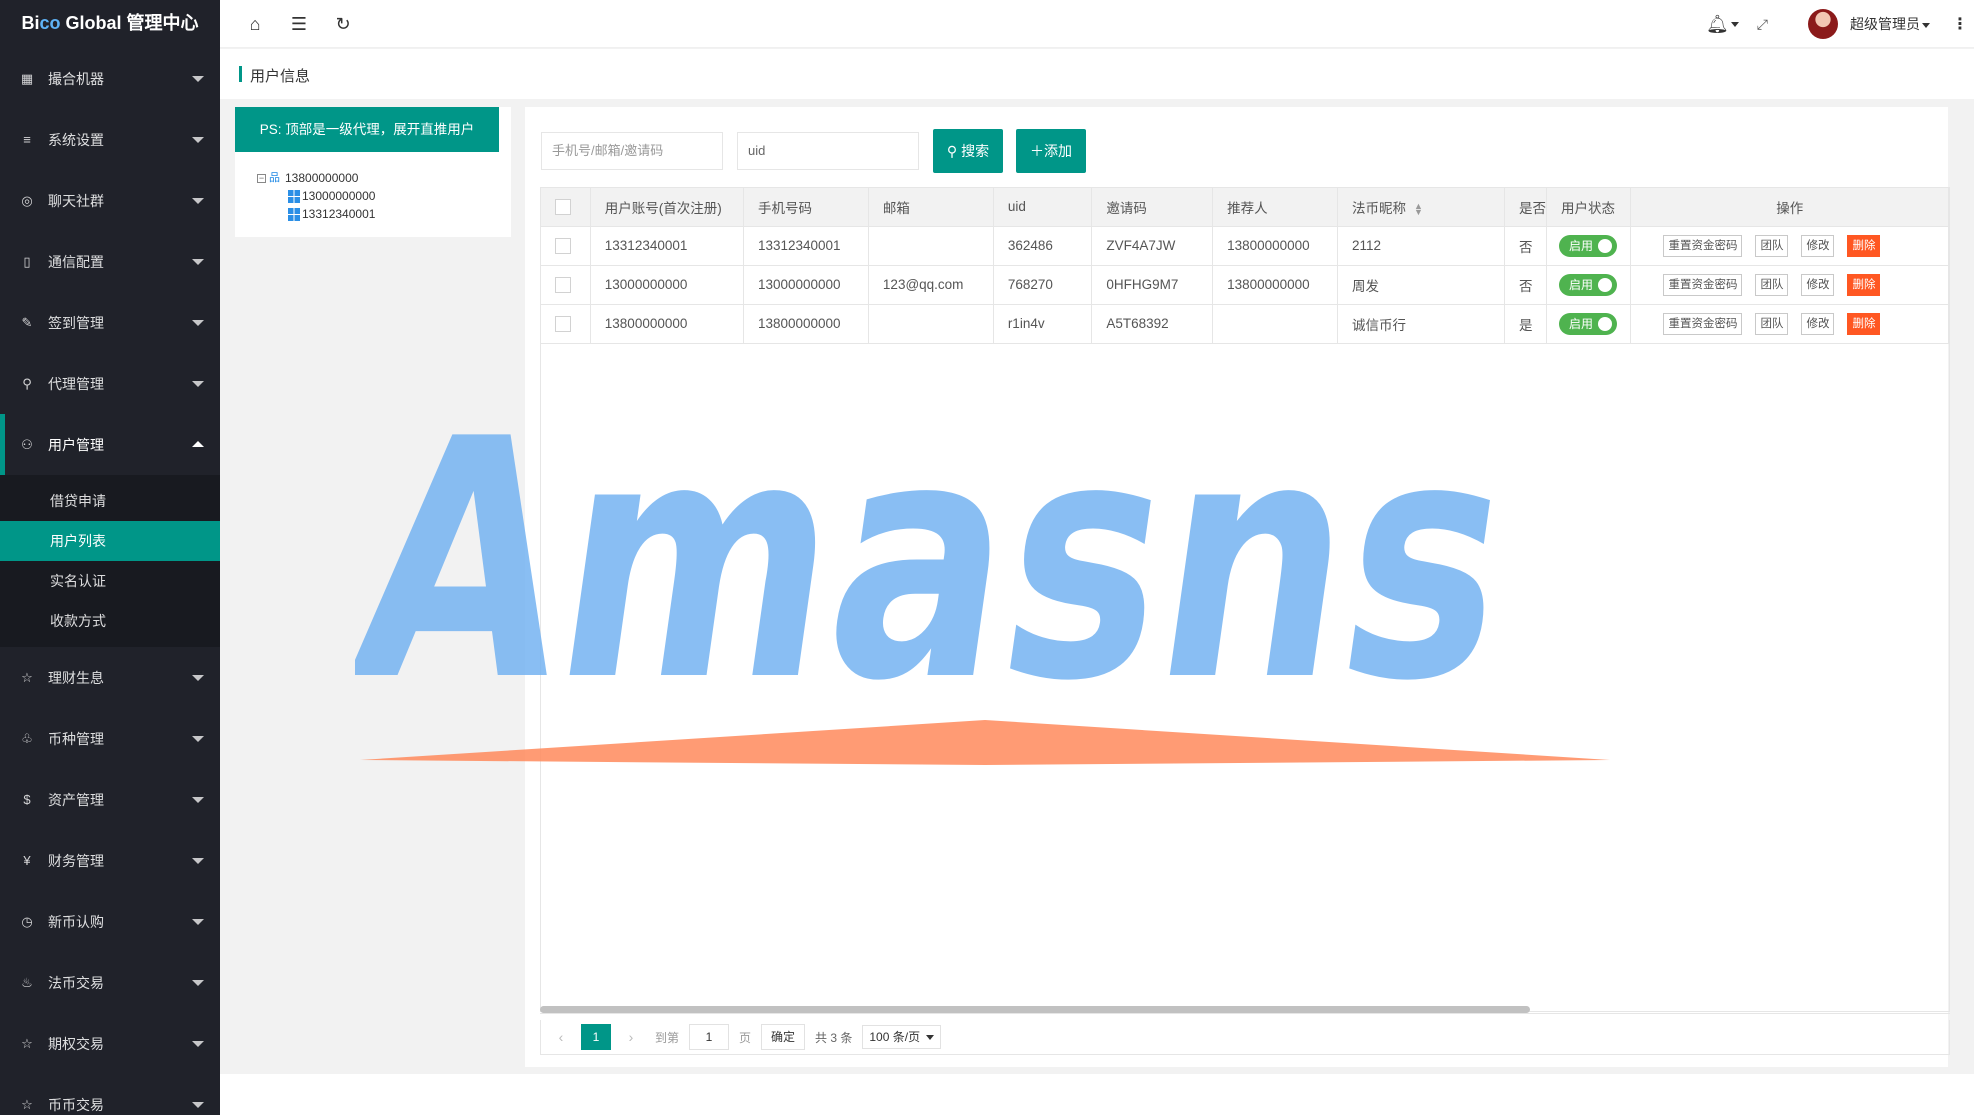 The height and width of the screenshot is (1115, 1974). I want to click on prev-page-icon: ‹, so click(561, 1037).